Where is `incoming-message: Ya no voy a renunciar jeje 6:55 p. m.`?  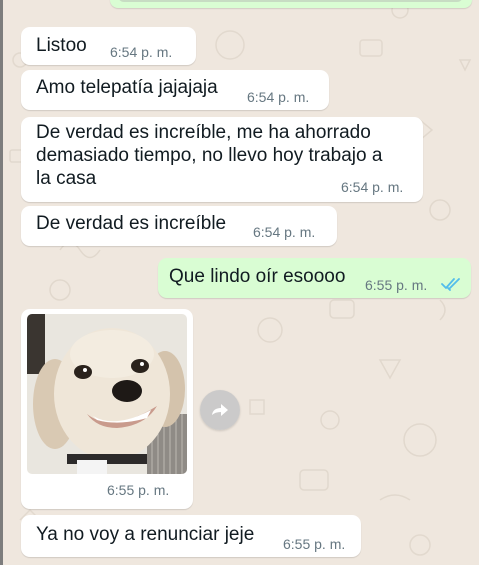 incoming-message: Ya no voy a renunciar jeje 6:55 p. m. is located at coordinates (191, 536).